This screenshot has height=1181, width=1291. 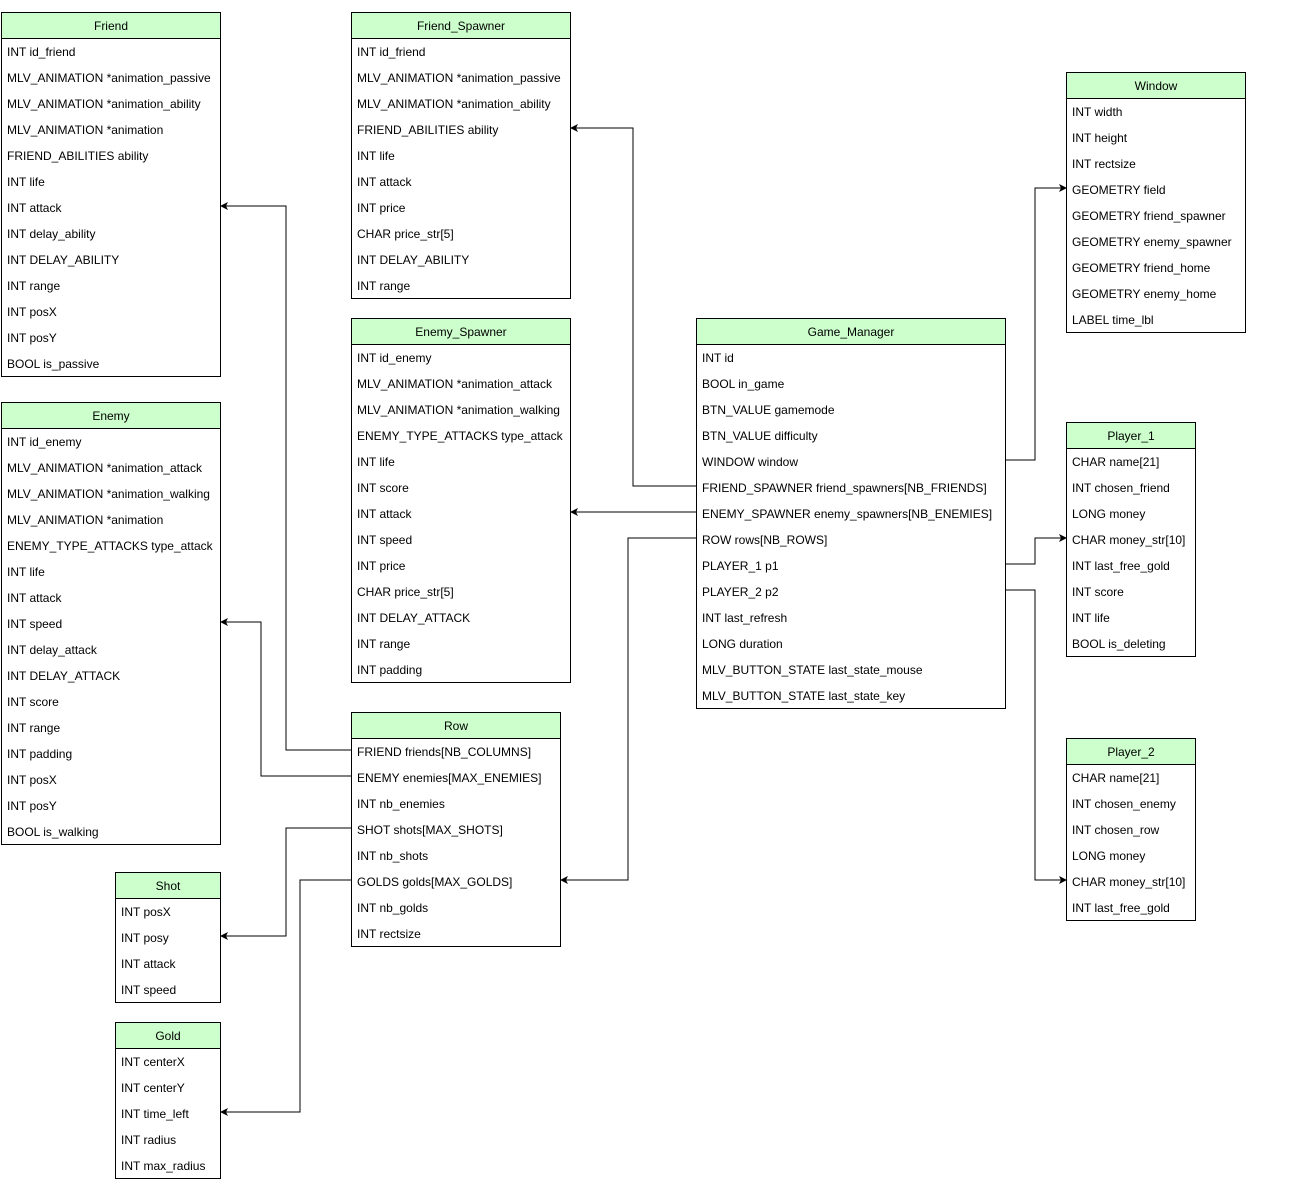 I want to click on entity-field: SHOT shots[MAX_SHOTS], so click(x=430, y=830).